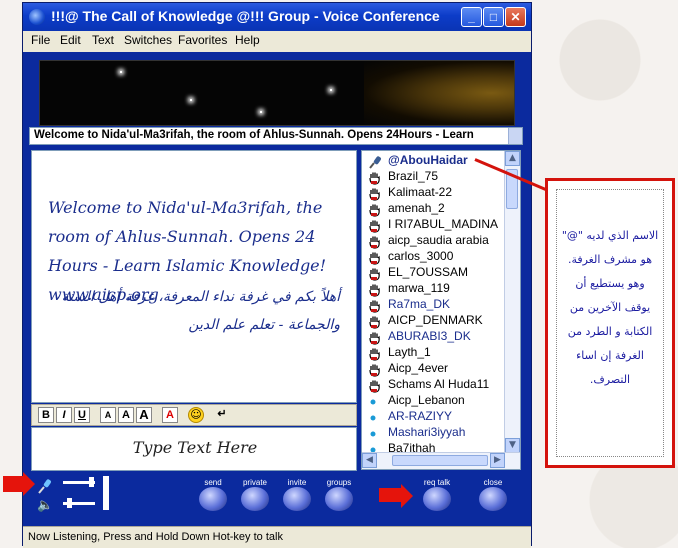 The height and width of the screenshot is (548, 678). I want to click on user-name: Brazil_75, so click(413, 176).